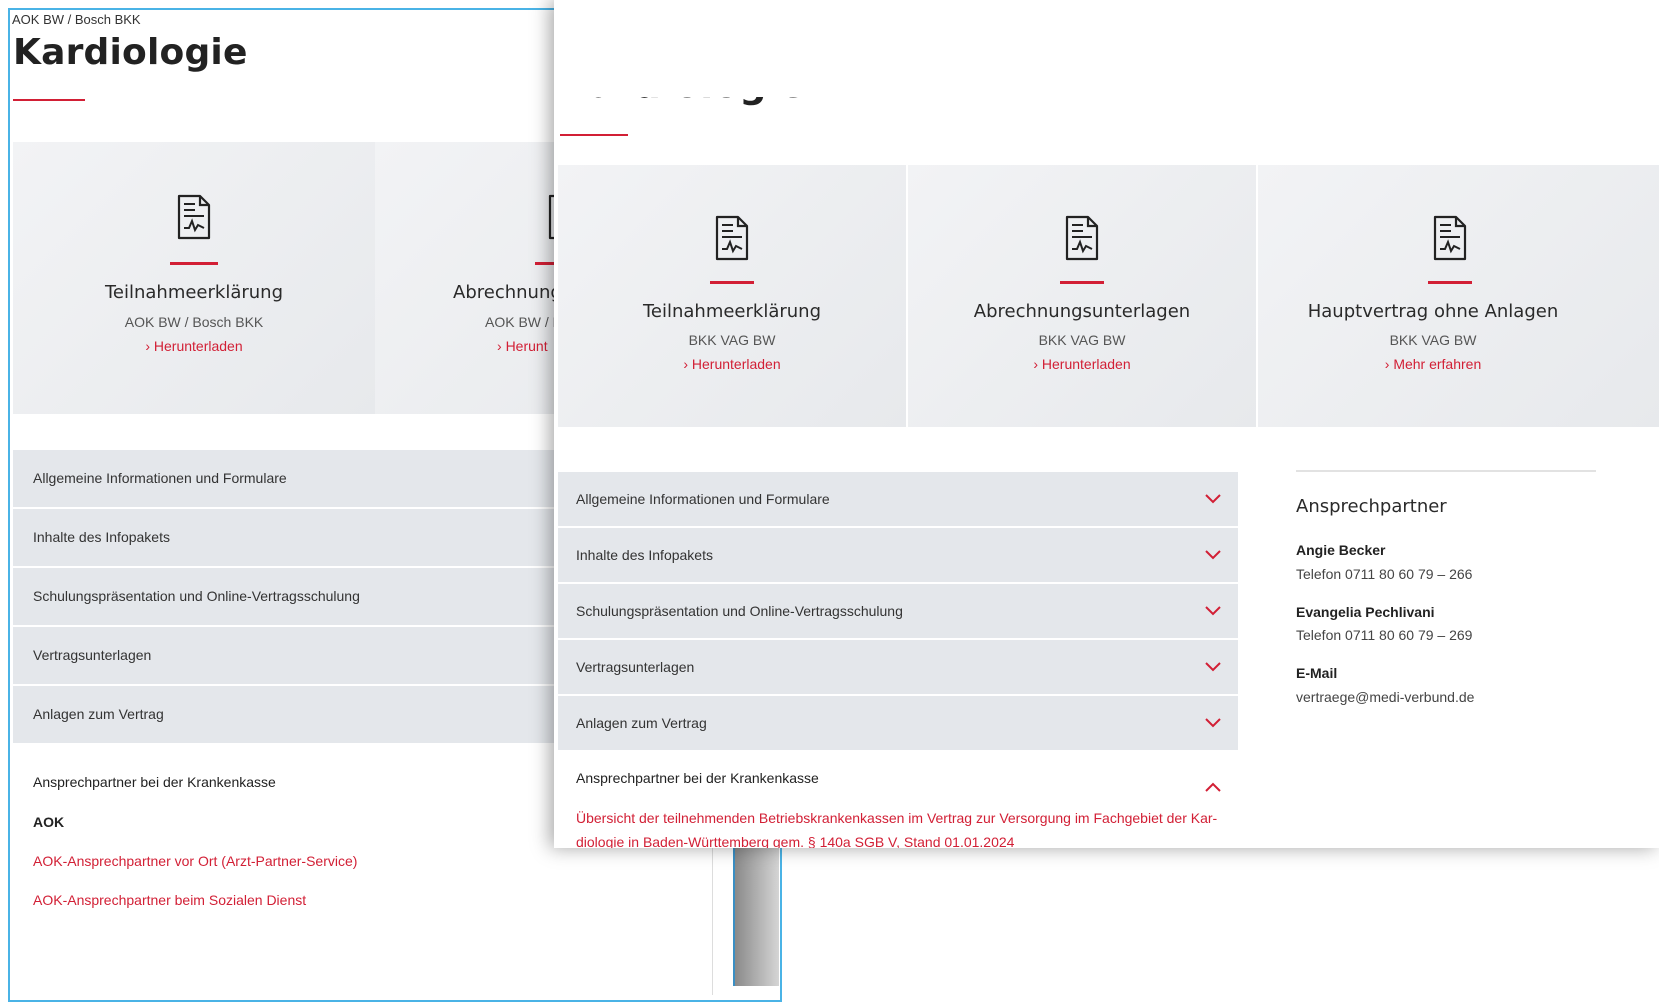 Image resolution: width=1659 pixels, height=1002 pixels. I want to click on tile-more-link: › Mehr erfahren, so click(1433, 364).